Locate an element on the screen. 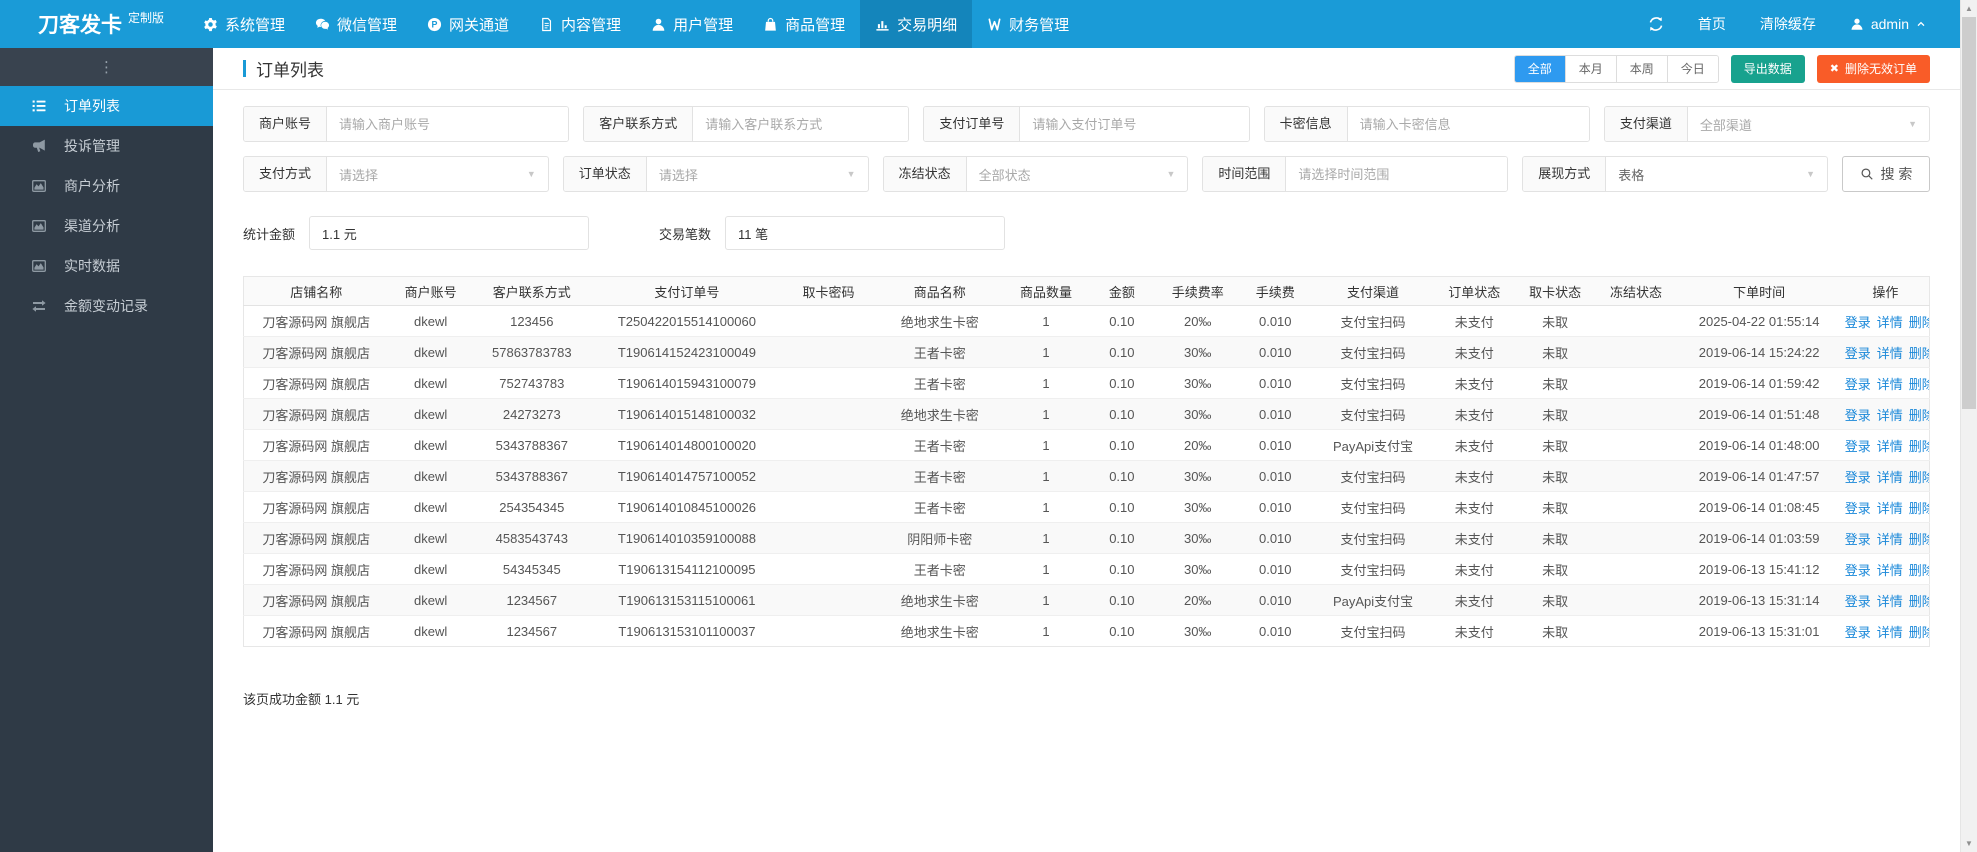  top-menu-item-wechat: 微信管理 is located at coordinates (356, 24).